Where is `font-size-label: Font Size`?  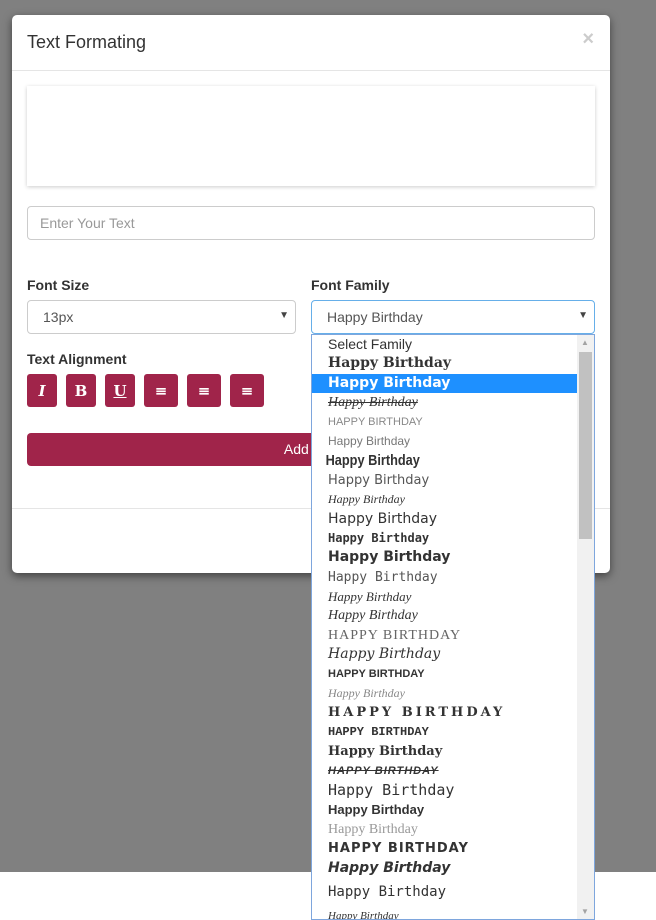 font-size-label: Font Size is located at coordinates (58, 285).